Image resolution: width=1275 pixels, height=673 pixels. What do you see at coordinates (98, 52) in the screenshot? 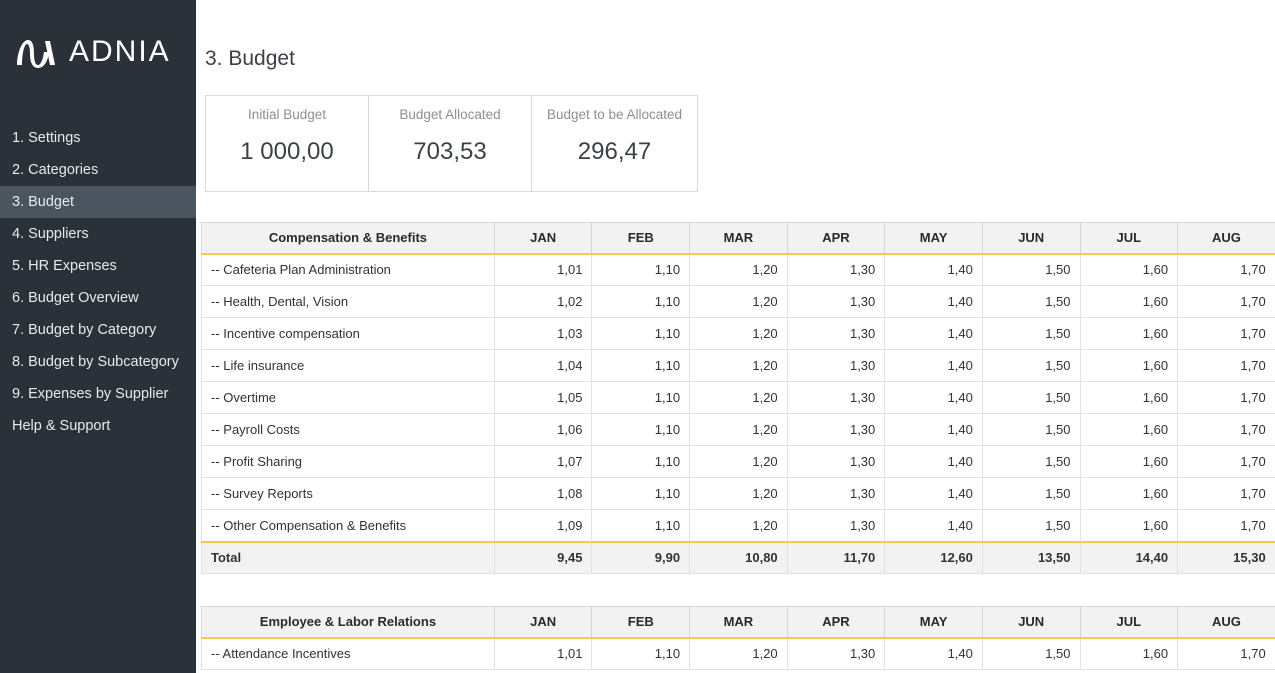
I see `brand-header: ADNIA` at bounding box center [98, 52].